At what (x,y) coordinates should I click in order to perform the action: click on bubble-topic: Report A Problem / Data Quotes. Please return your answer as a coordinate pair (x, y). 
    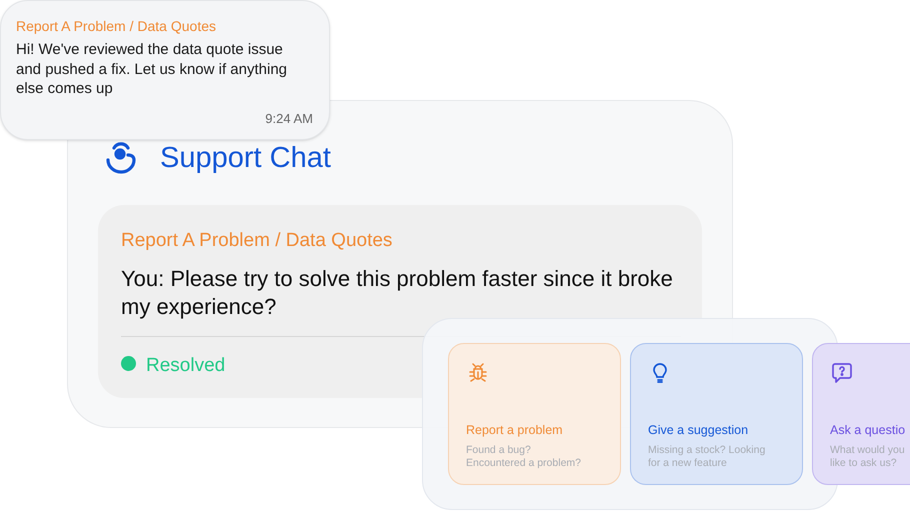
    Looking at the image, I should click on (116, 26).